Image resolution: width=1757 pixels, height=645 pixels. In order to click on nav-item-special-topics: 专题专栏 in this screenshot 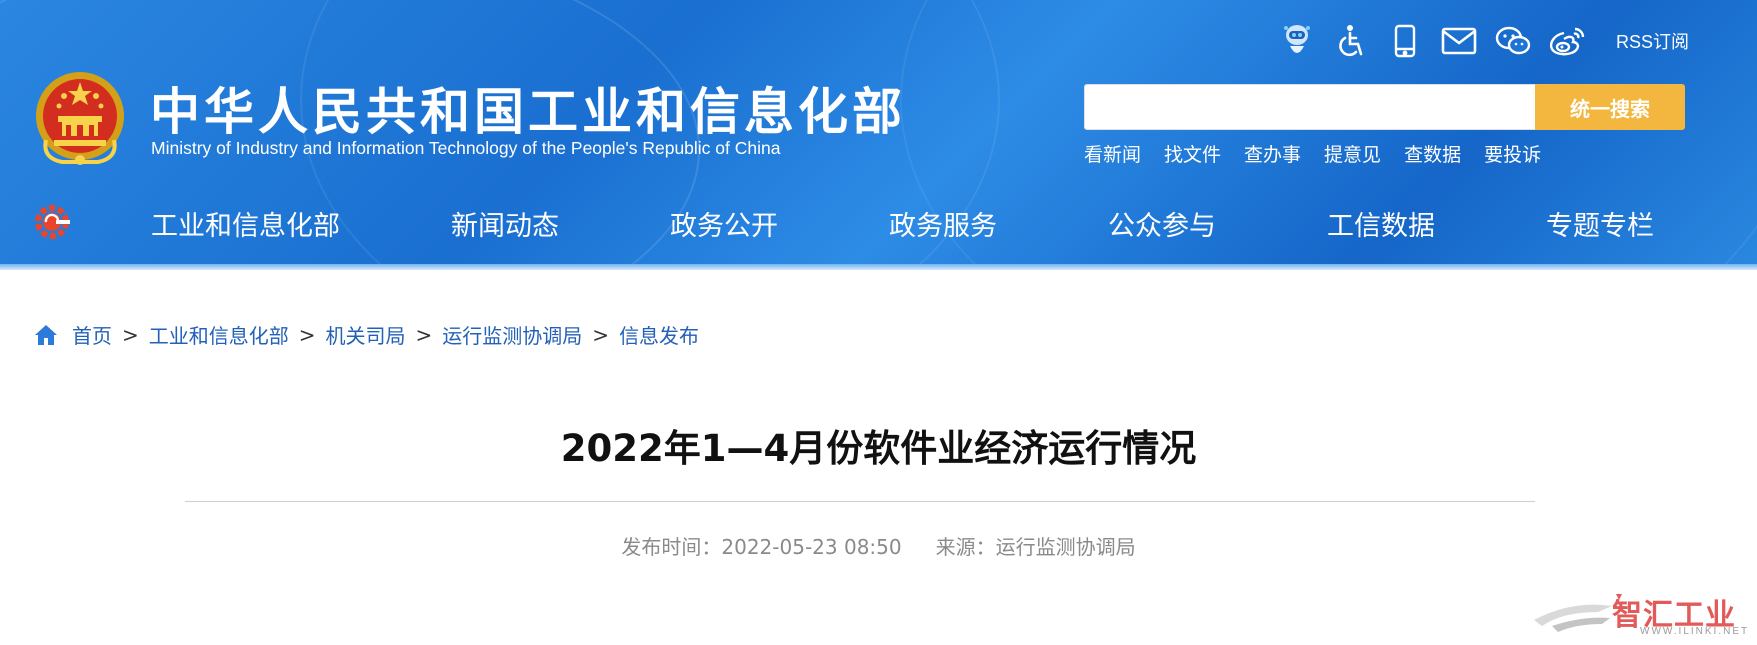, I will do `click(1600, 223)`.